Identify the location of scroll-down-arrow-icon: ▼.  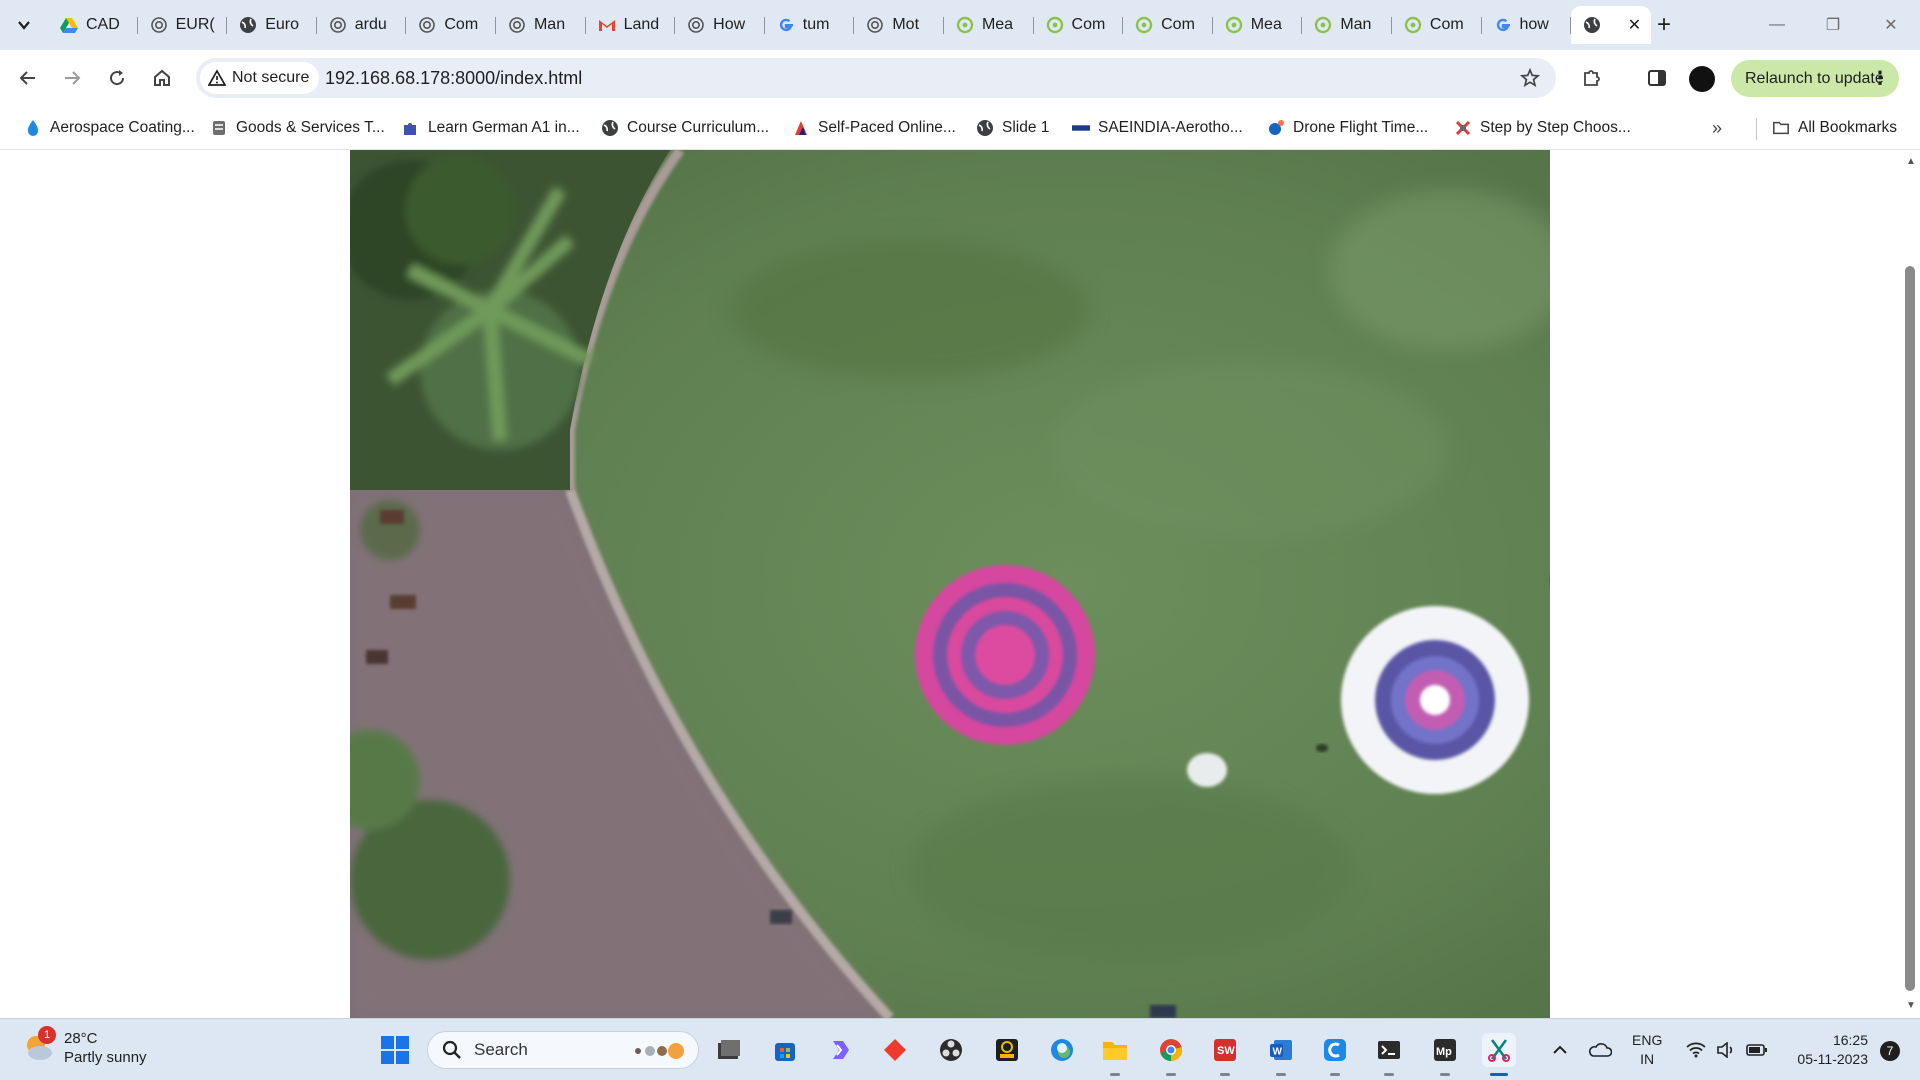
(1911, 1006).